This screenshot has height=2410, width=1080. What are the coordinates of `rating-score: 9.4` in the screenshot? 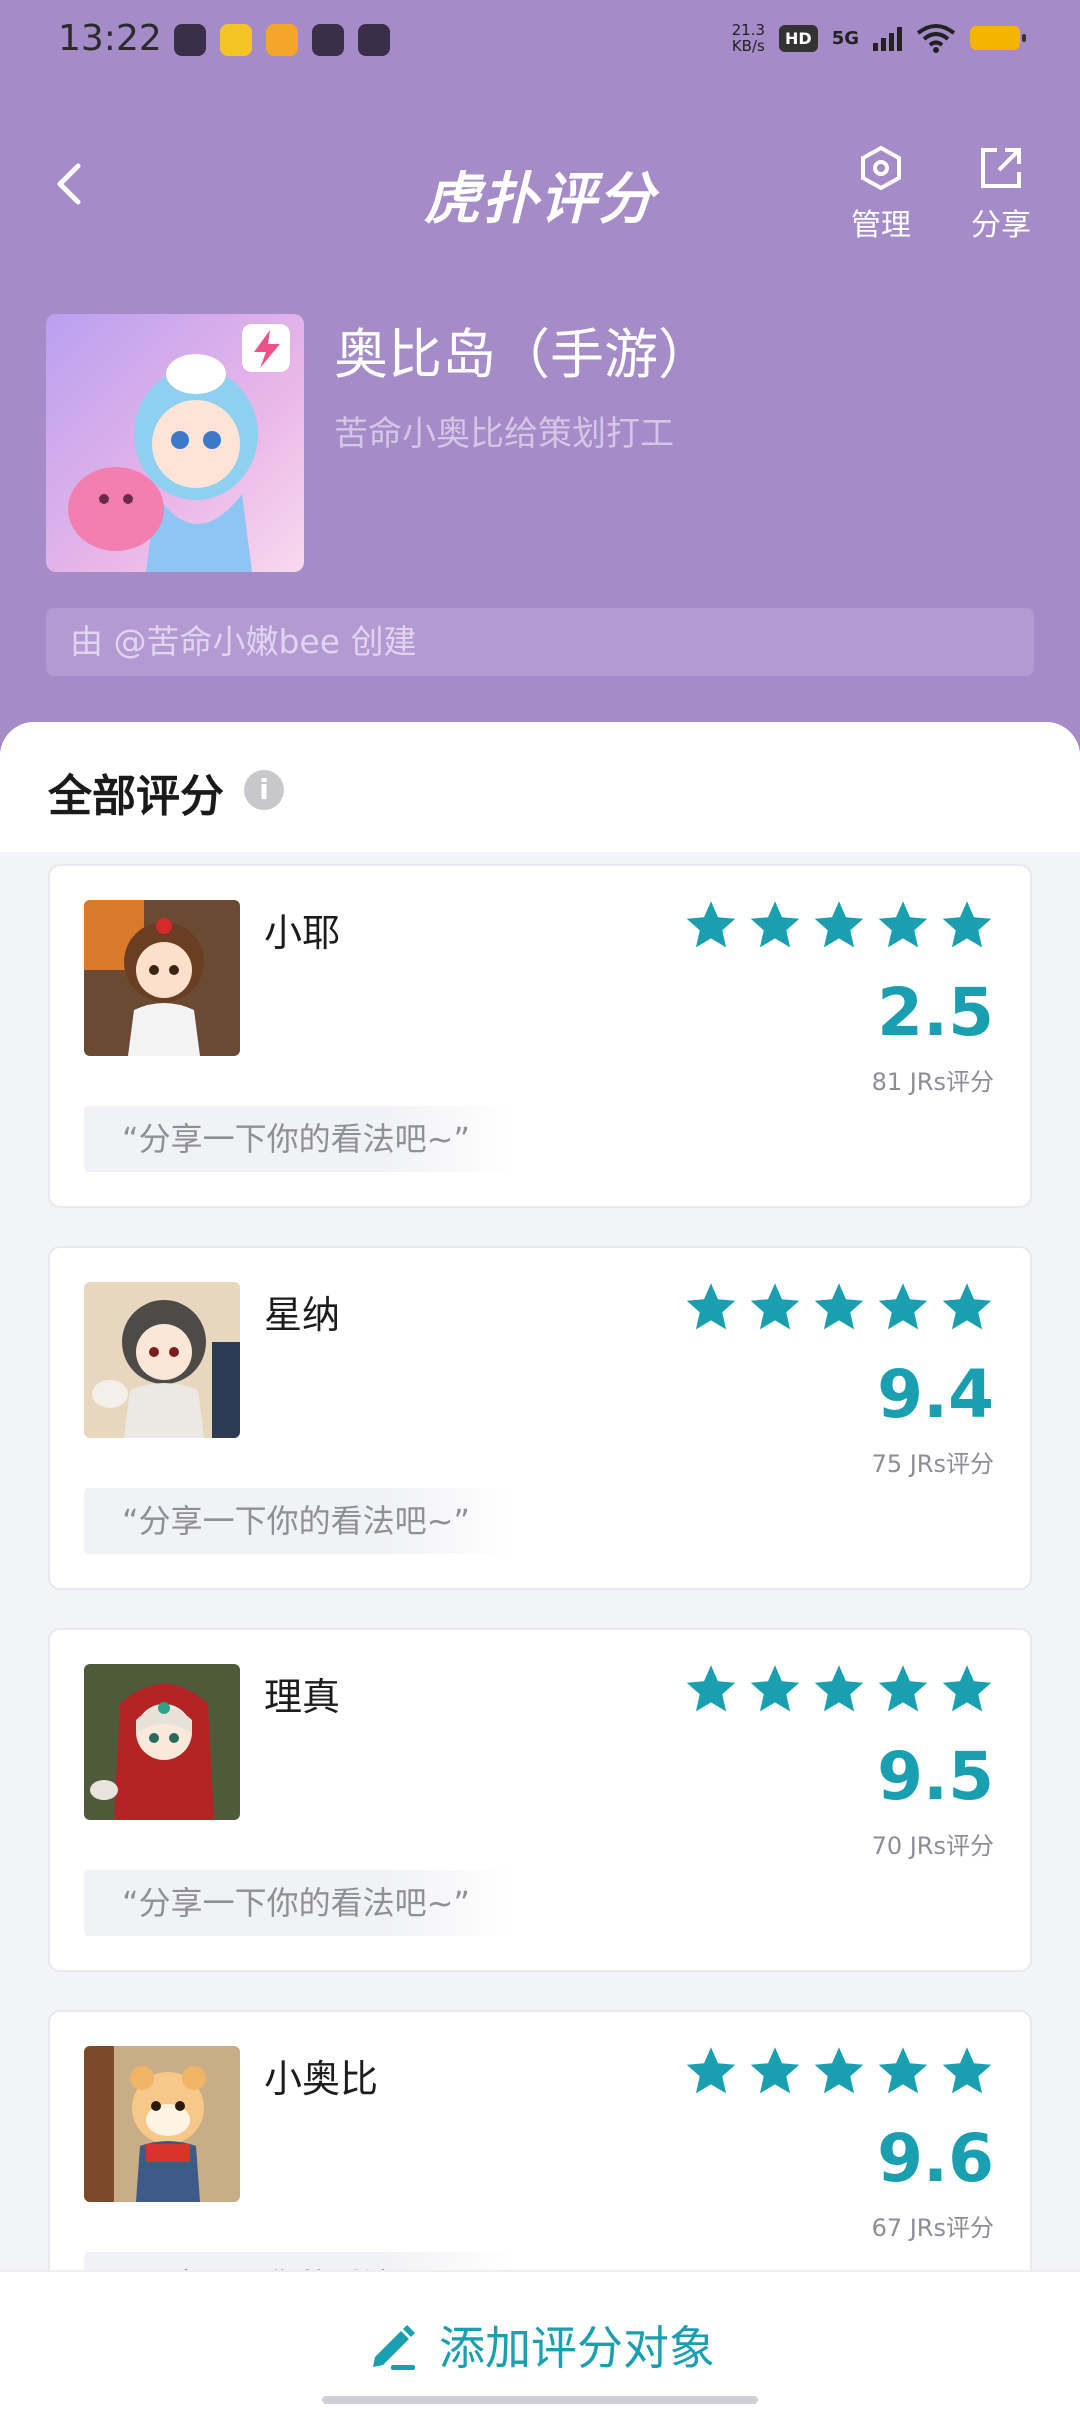 It's located at (935, 1394).